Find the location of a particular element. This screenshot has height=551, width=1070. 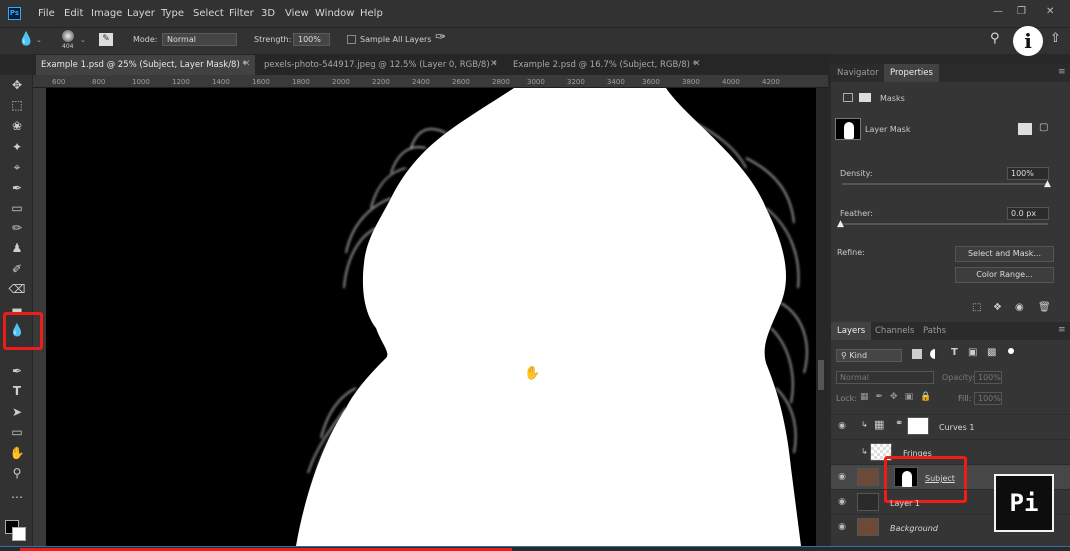

feather-slider-handle: ▲ is located at coordinates (840, 224).